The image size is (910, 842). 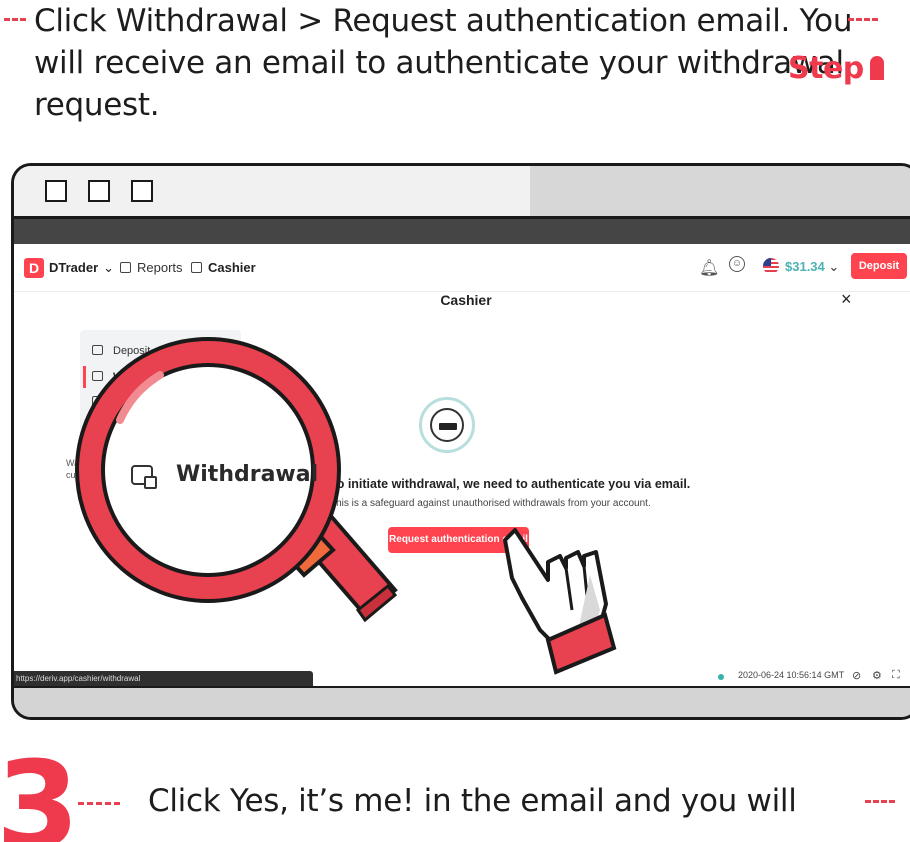 I want to click on step-label: Step, so click(x=836, y=68).